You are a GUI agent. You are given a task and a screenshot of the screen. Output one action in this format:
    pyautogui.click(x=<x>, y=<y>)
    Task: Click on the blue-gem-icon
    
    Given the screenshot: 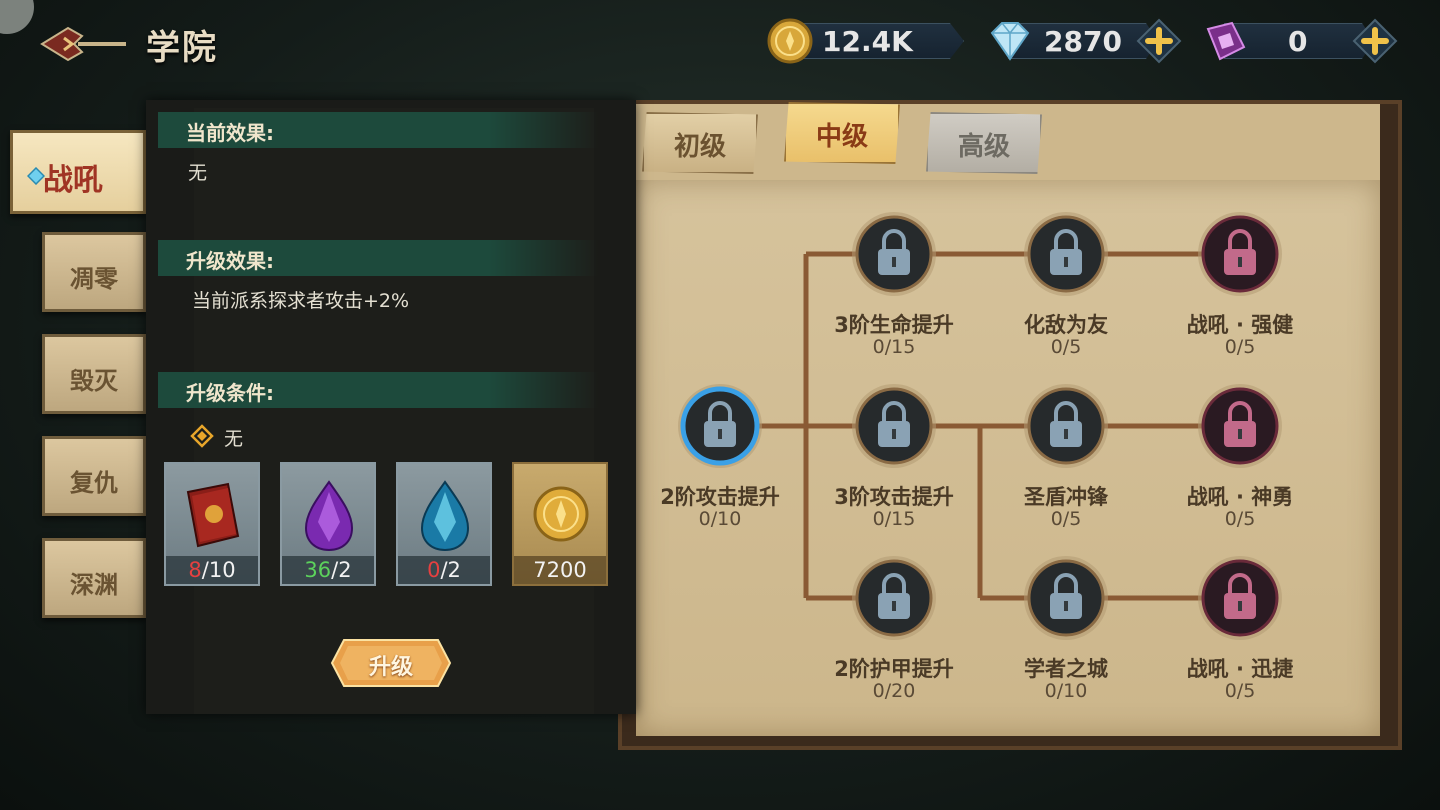 What is the action you would take?
    pyautogui.click(x=445, y=516)
    